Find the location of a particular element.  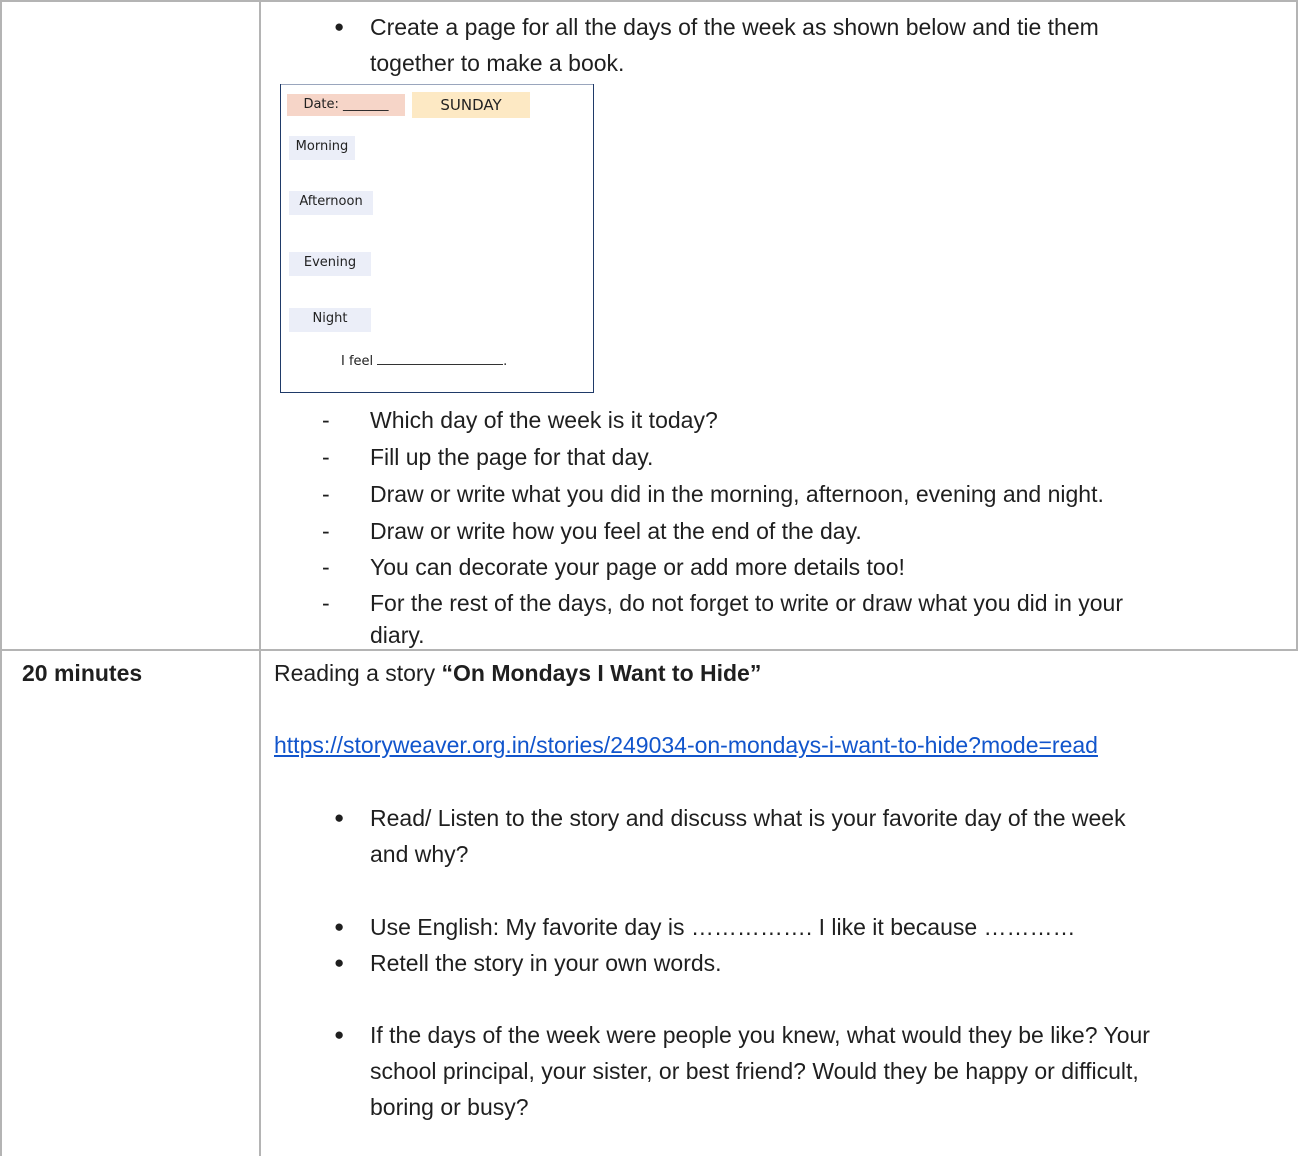

diary-top-edge is located at coordinates (437, 84).